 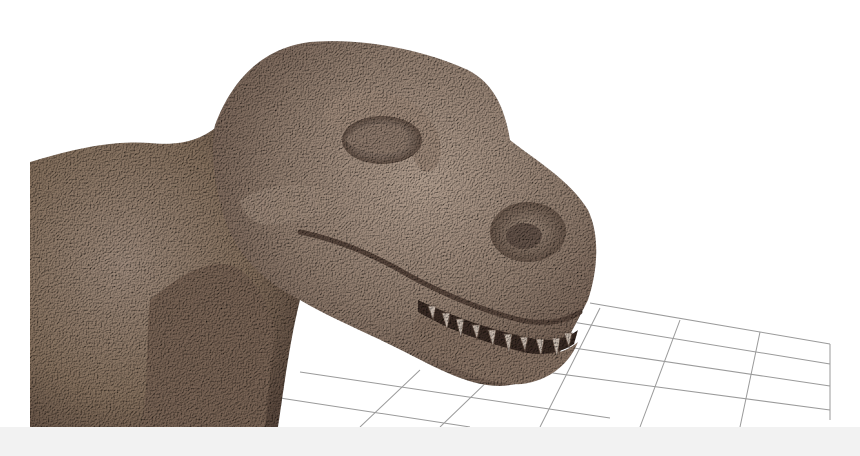 I want to click on trex-nostril, so click(x=524, y=236).